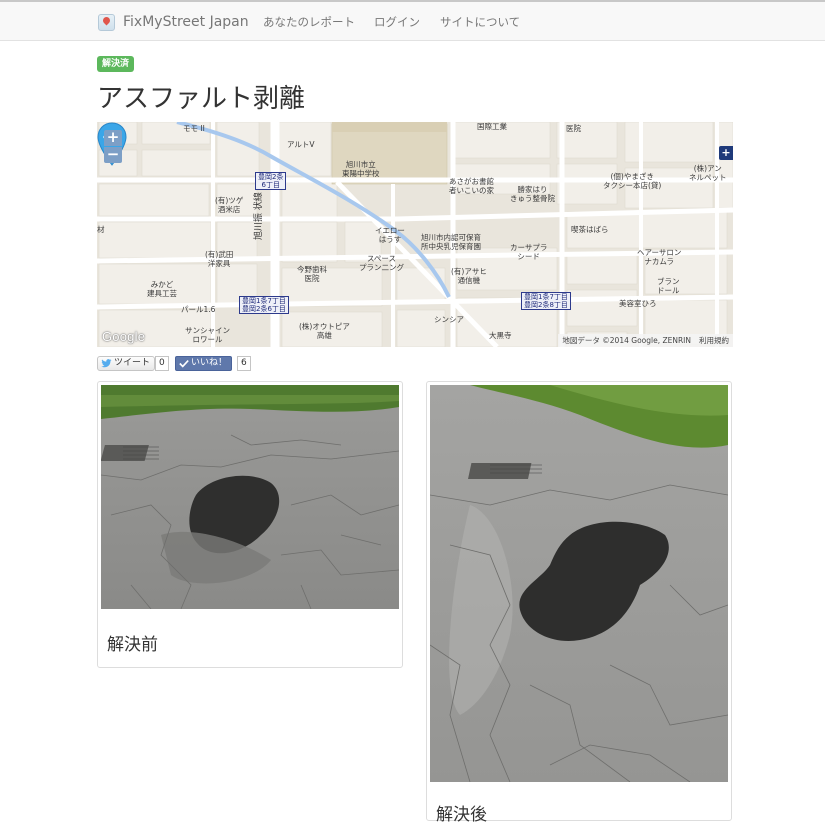 The image size is (825, 825). What do you see at coordinates (469, 276) in the screenshot?
I see `map-label-asahi: (有)アサヒ 通信機` at bounding box center [469, 276].